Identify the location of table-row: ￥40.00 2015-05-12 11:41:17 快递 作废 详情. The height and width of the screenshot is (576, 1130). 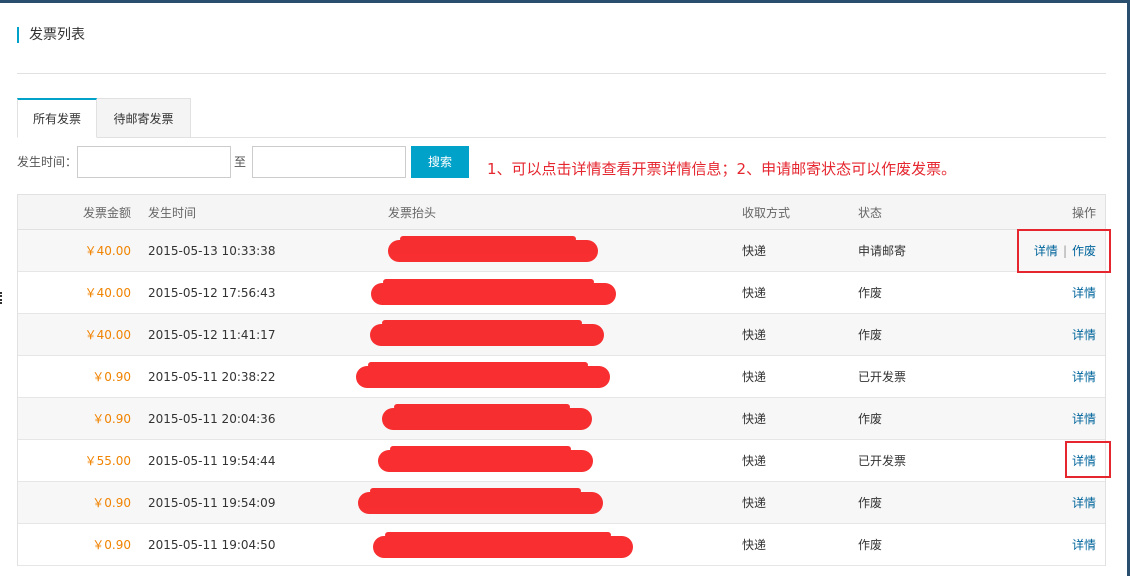
(561, 335).